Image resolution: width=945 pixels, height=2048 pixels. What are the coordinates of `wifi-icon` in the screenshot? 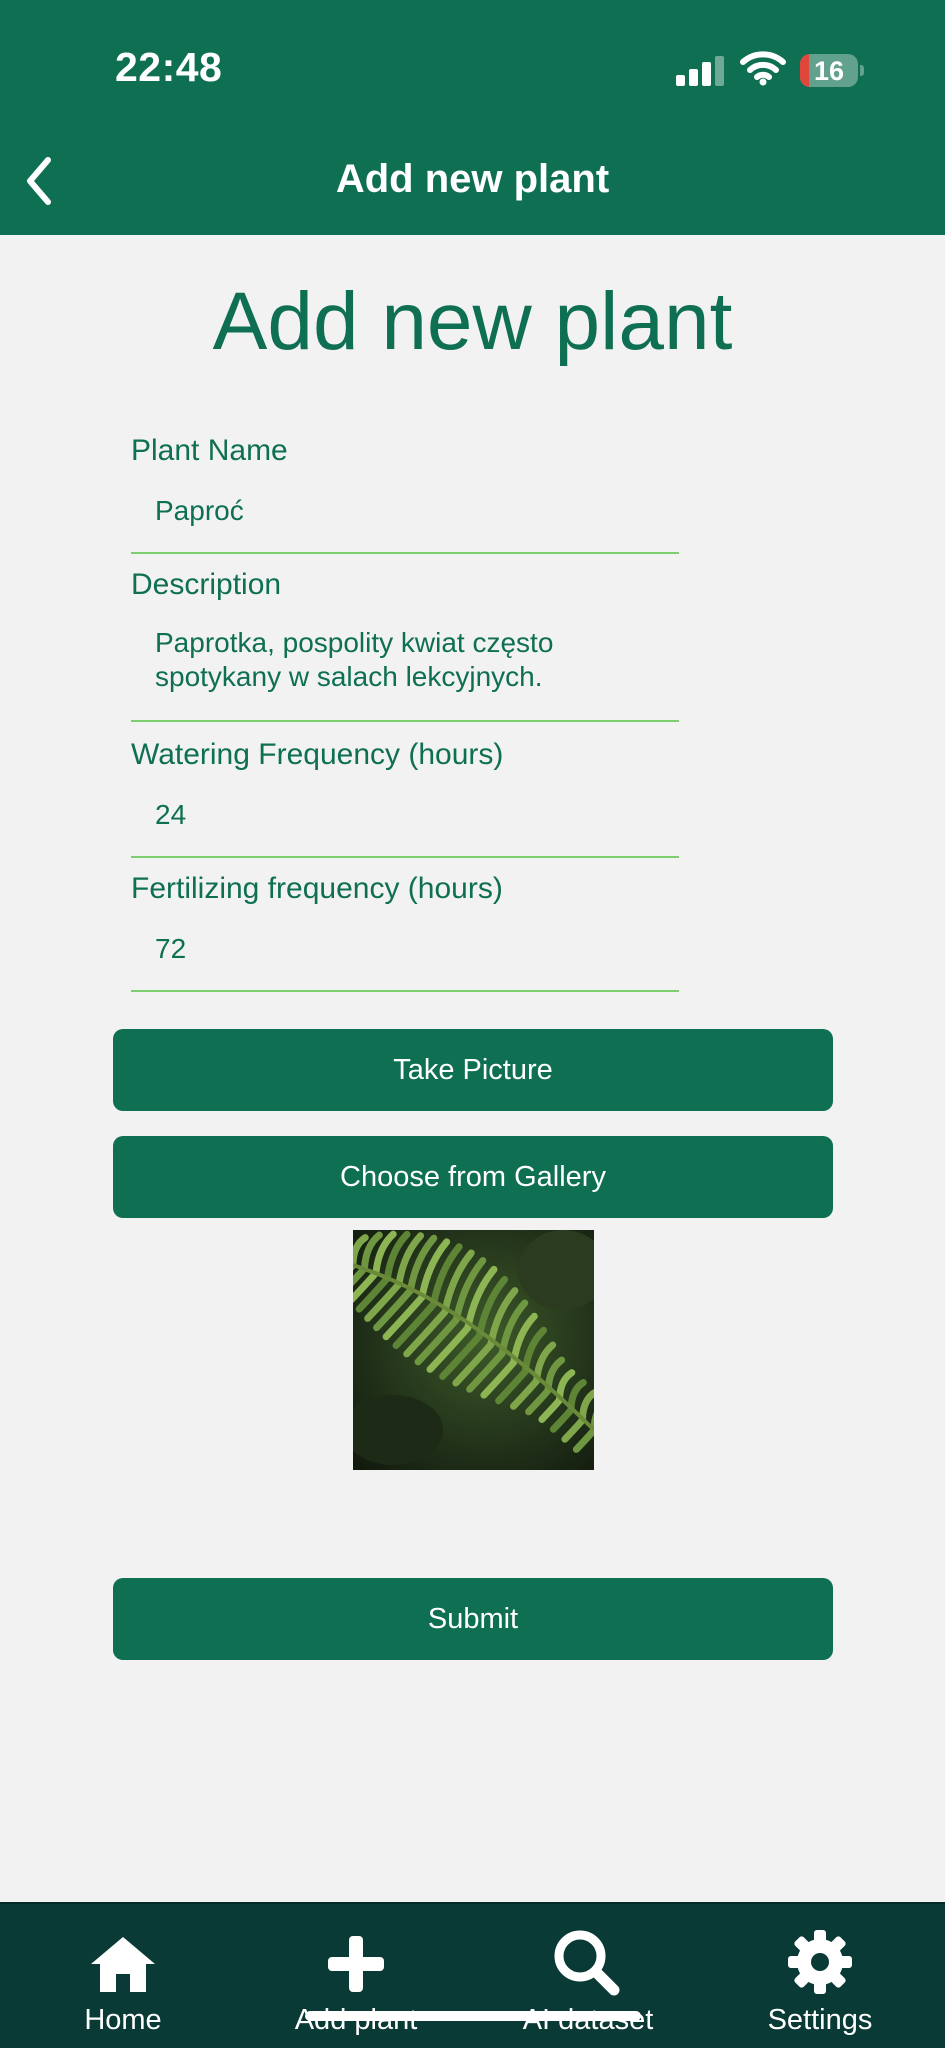 It's located at (763, 68).